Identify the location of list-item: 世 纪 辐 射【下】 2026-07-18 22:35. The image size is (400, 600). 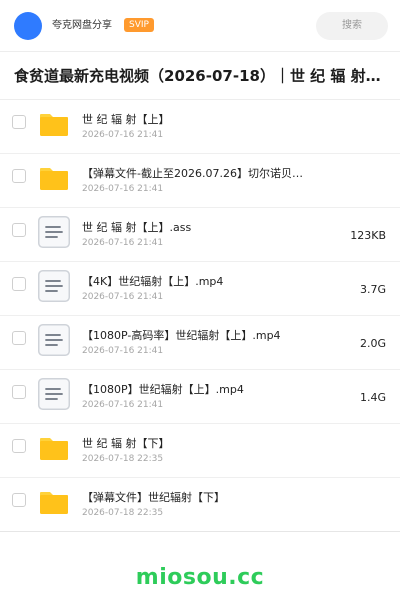
(200, 451).